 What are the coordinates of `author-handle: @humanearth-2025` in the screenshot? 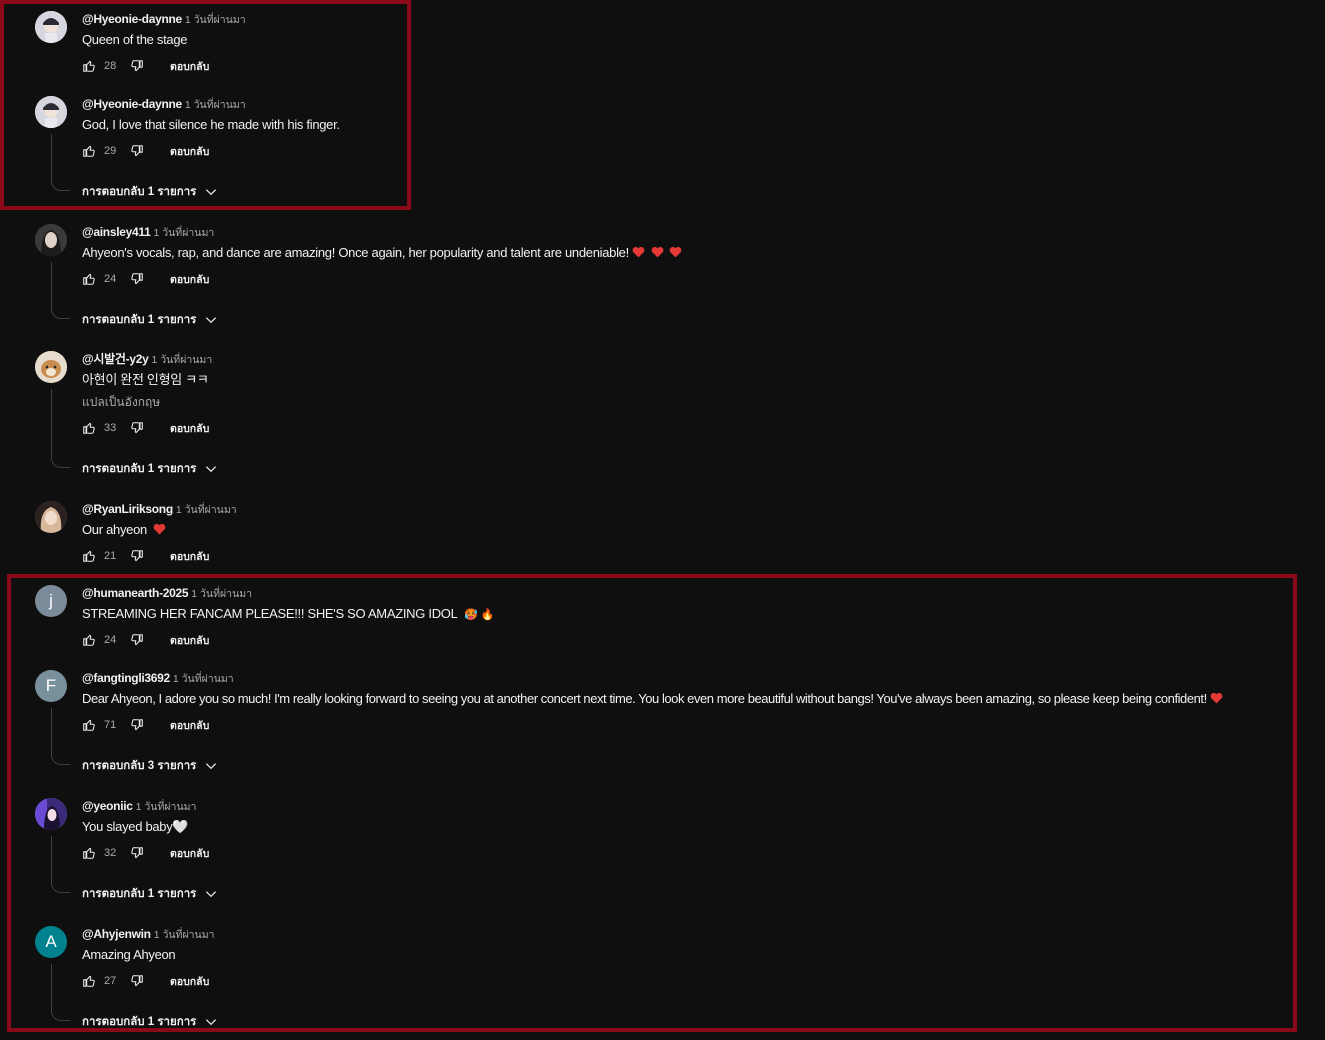 It's located at (135, 593).